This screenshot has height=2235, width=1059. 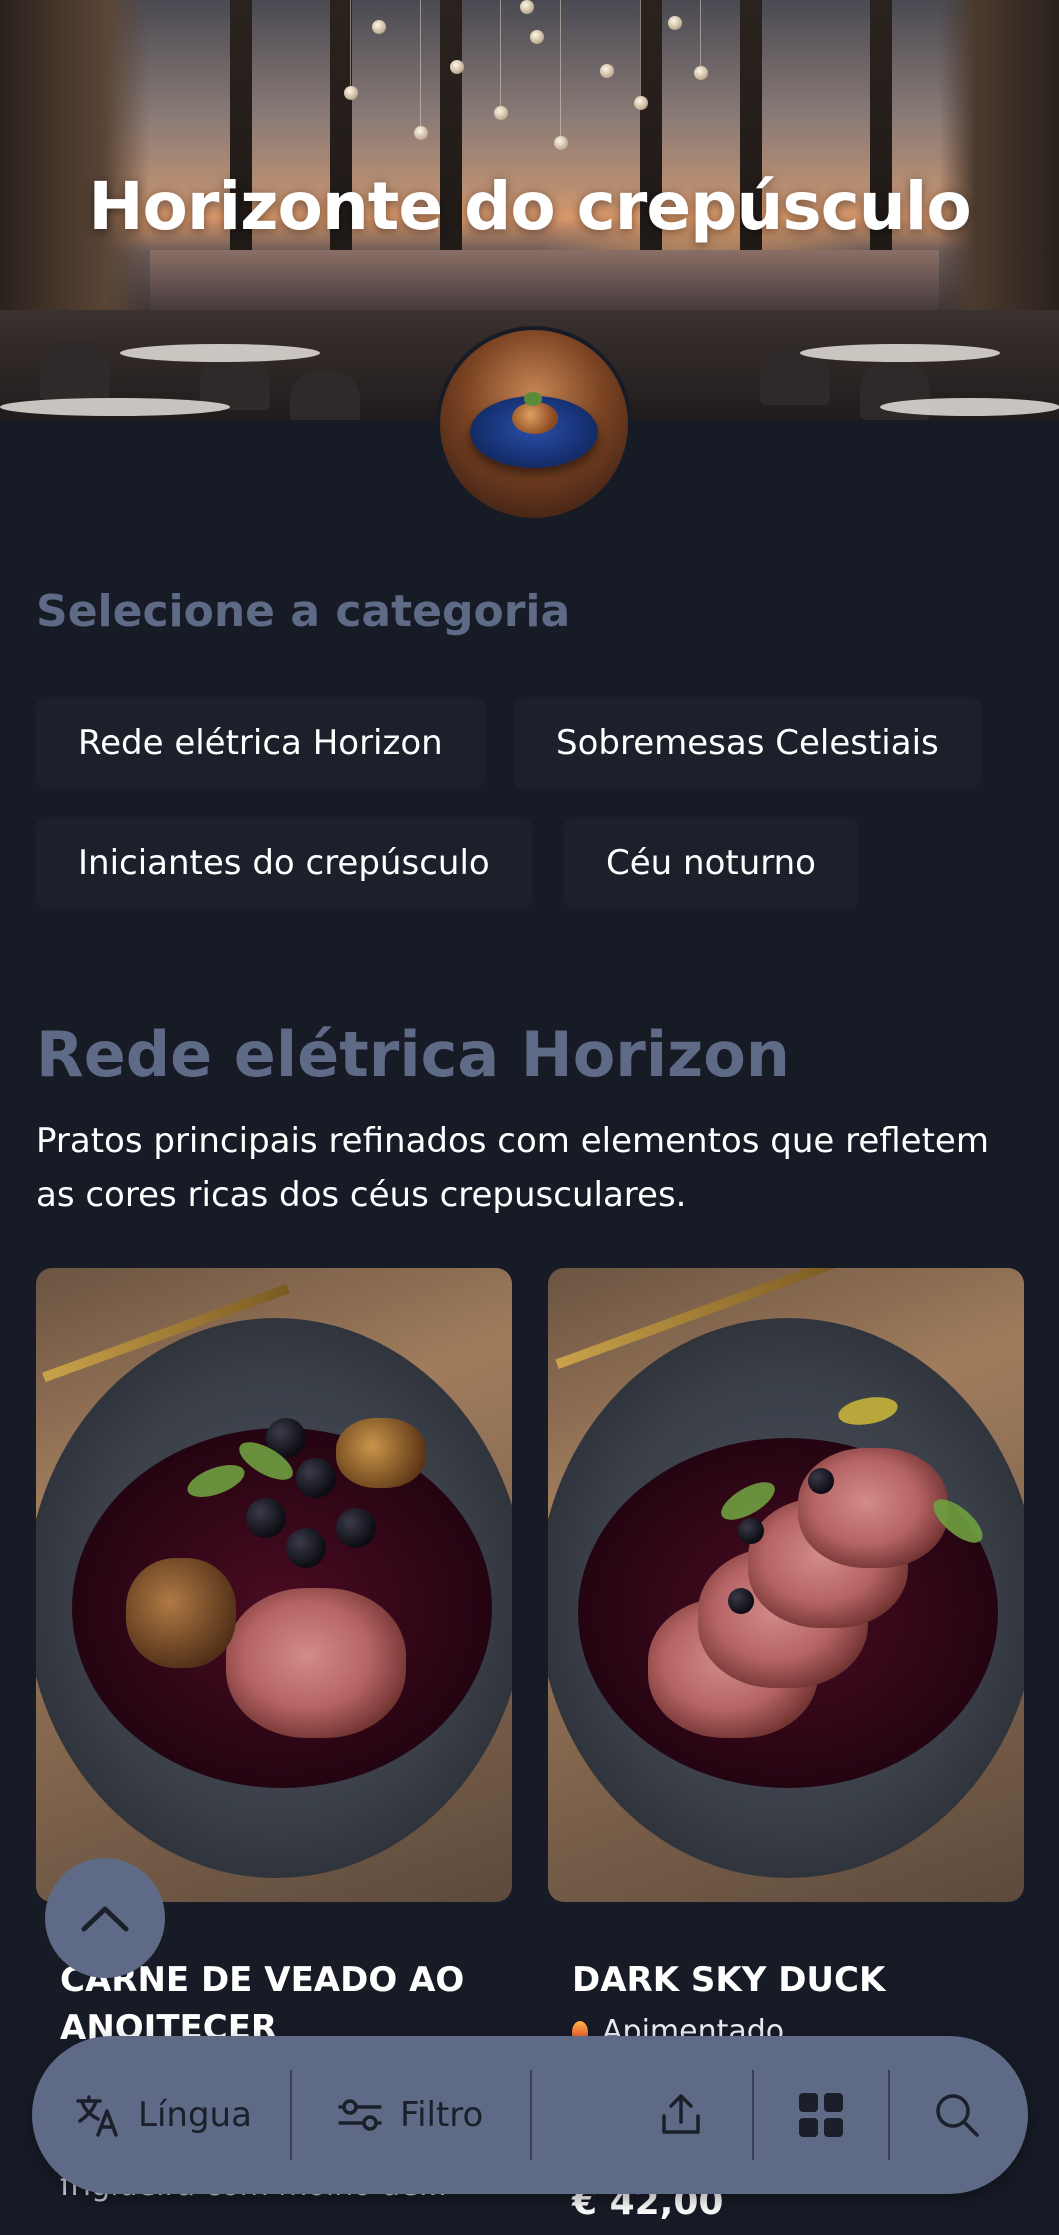 I want to click on category-chip-iniciantes: Iniciantes do crepúsculo, so click(x=284, y=863).